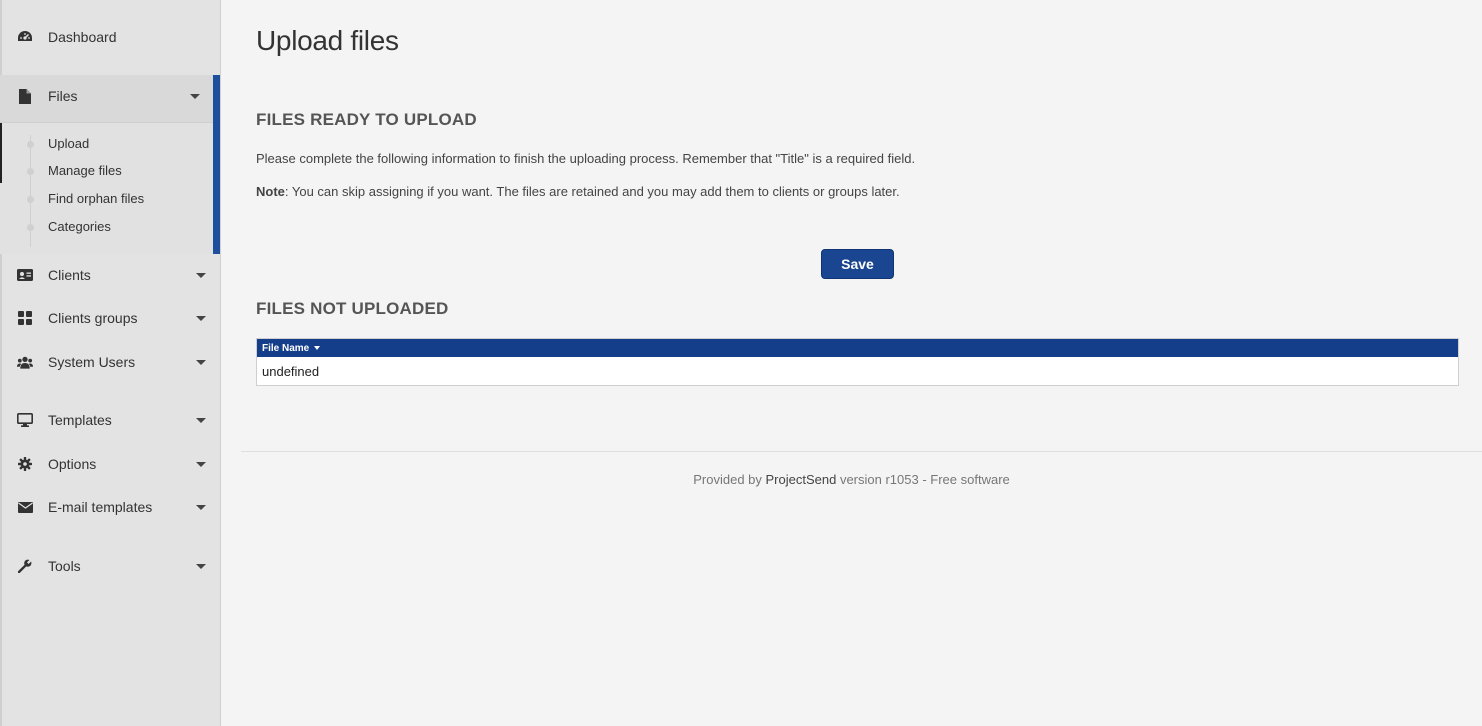 This screenshot has height=726, width=1482. What do you see at coordinates (79, 226) in the screenshot?
I see `submenu-item-label: Categories` at bounding box center [79, 226].